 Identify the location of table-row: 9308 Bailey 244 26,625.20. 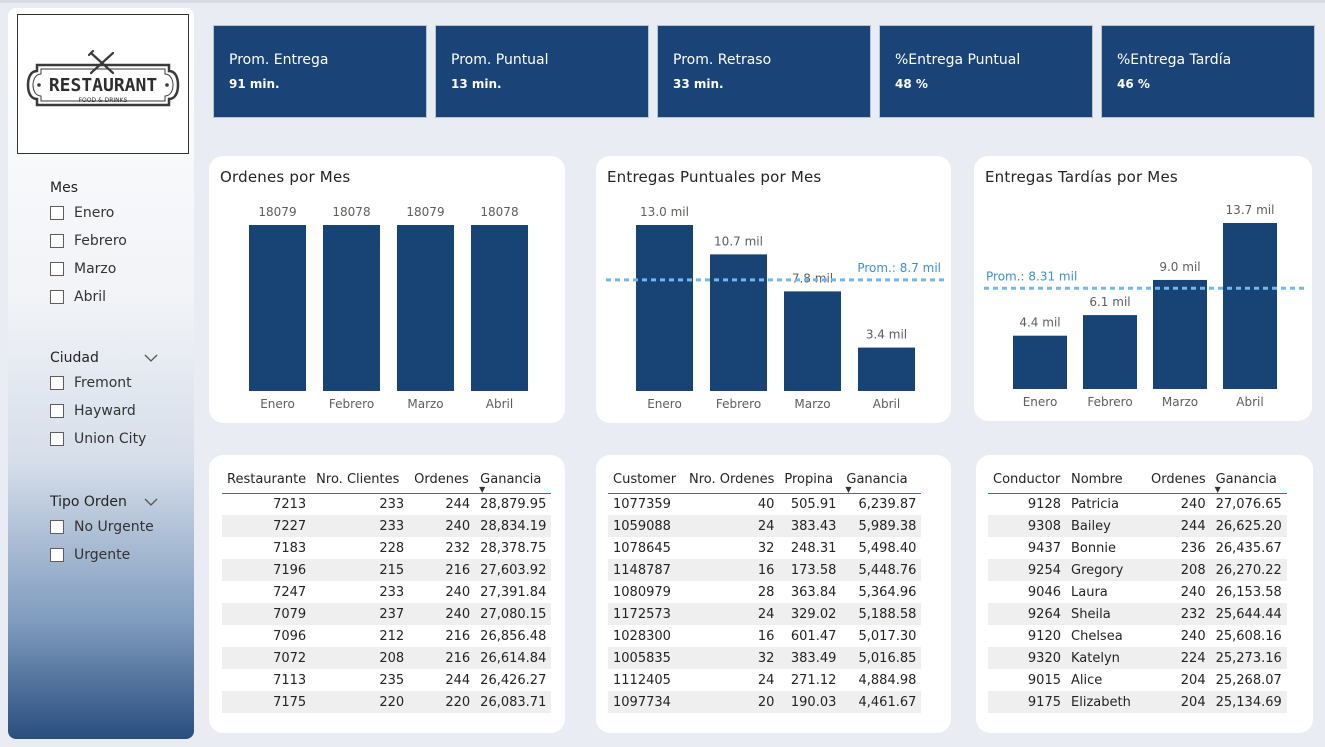
(1137, 526).